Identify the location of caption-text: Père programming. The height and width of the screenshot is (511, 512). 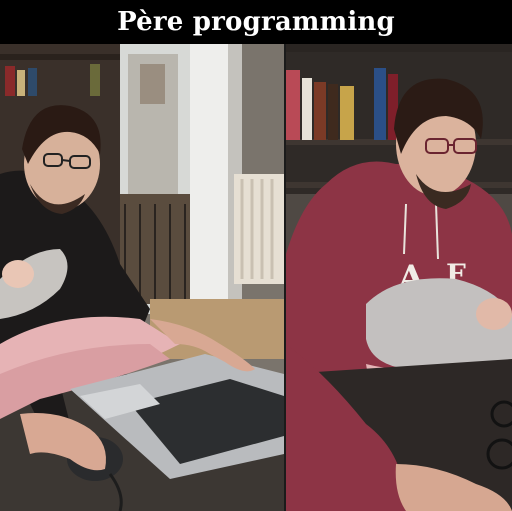
(256, 22).